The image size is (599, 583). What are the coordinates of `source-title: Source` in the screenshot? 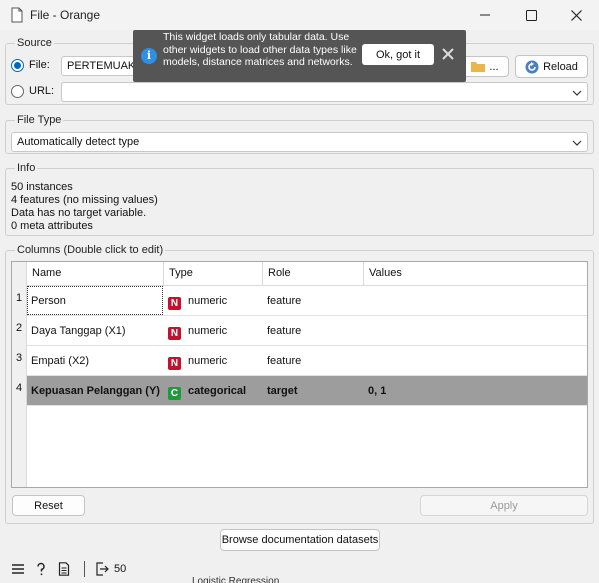 It's located at (34, 43).